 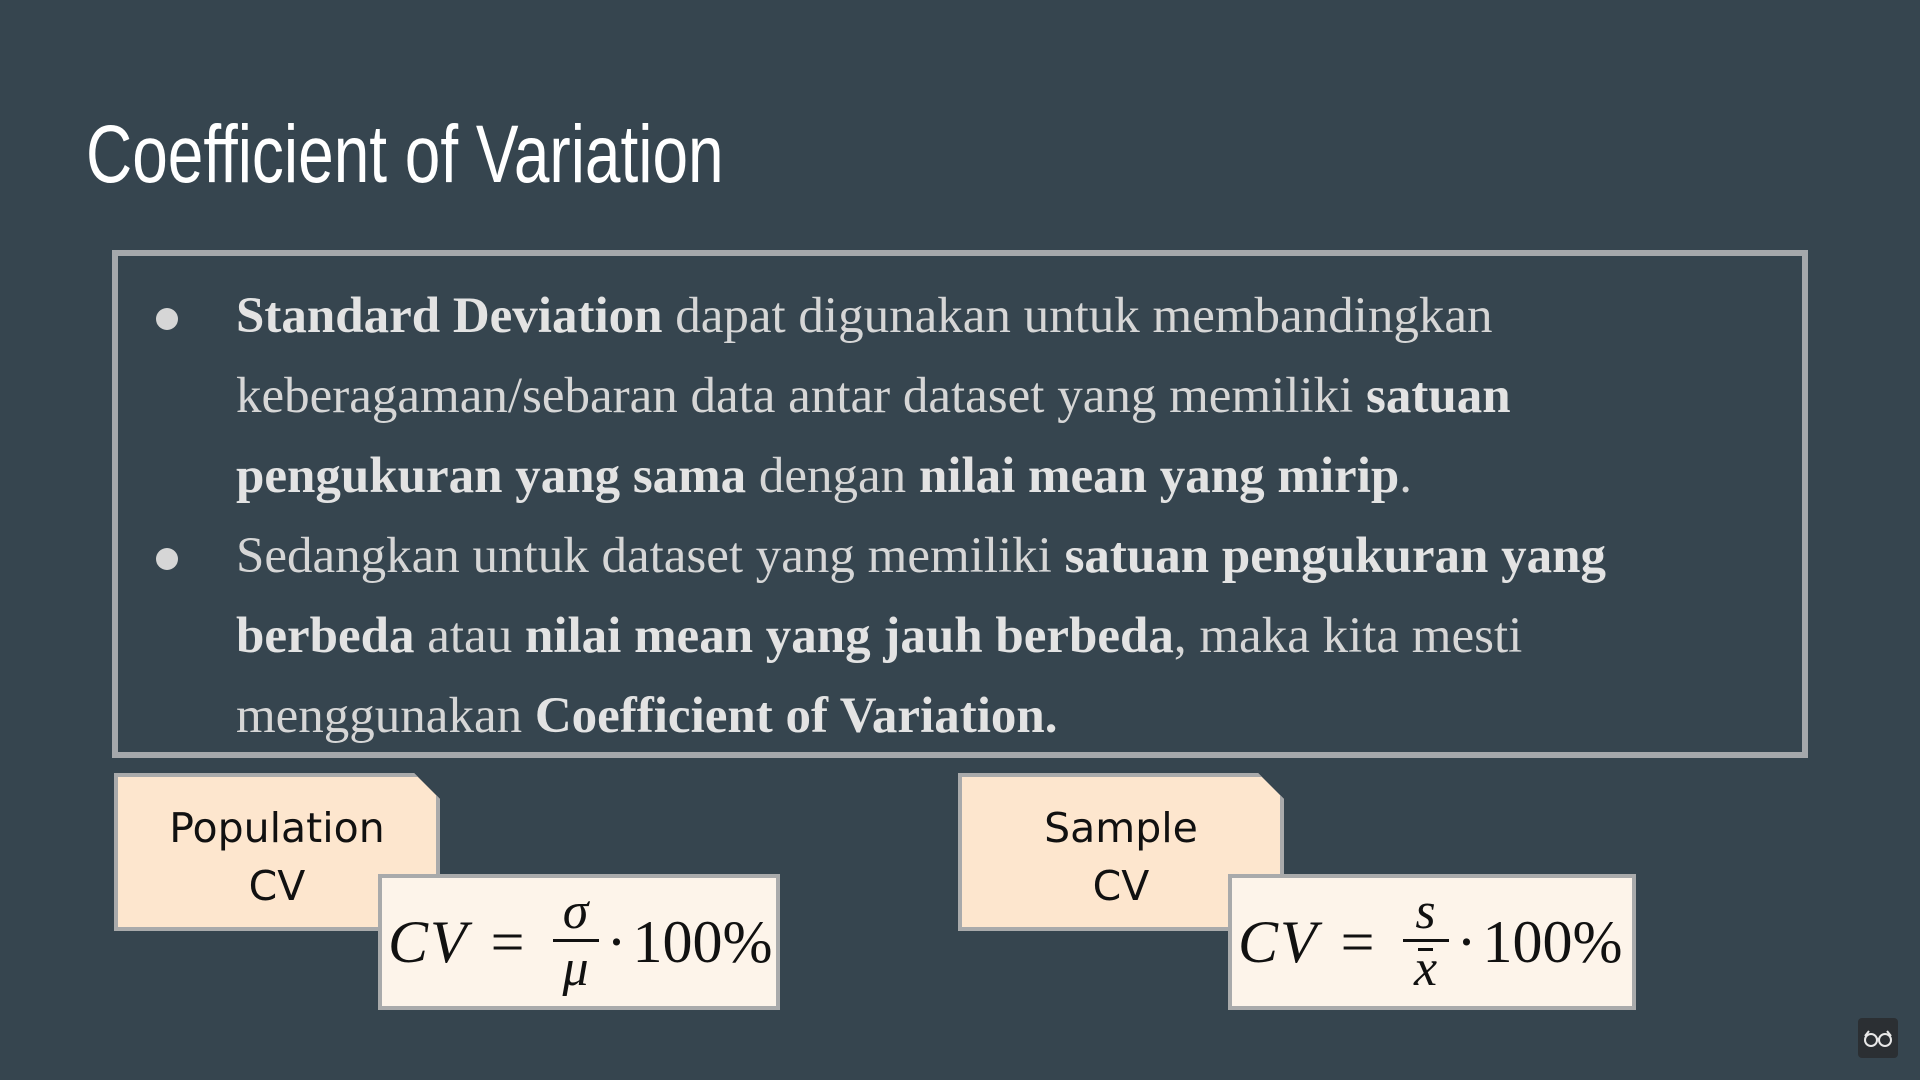 What do you see at coordinates (1121, 828) in the screenshot?
I see `sample-label-line1: Sample` at bounding box center [1121, 828].